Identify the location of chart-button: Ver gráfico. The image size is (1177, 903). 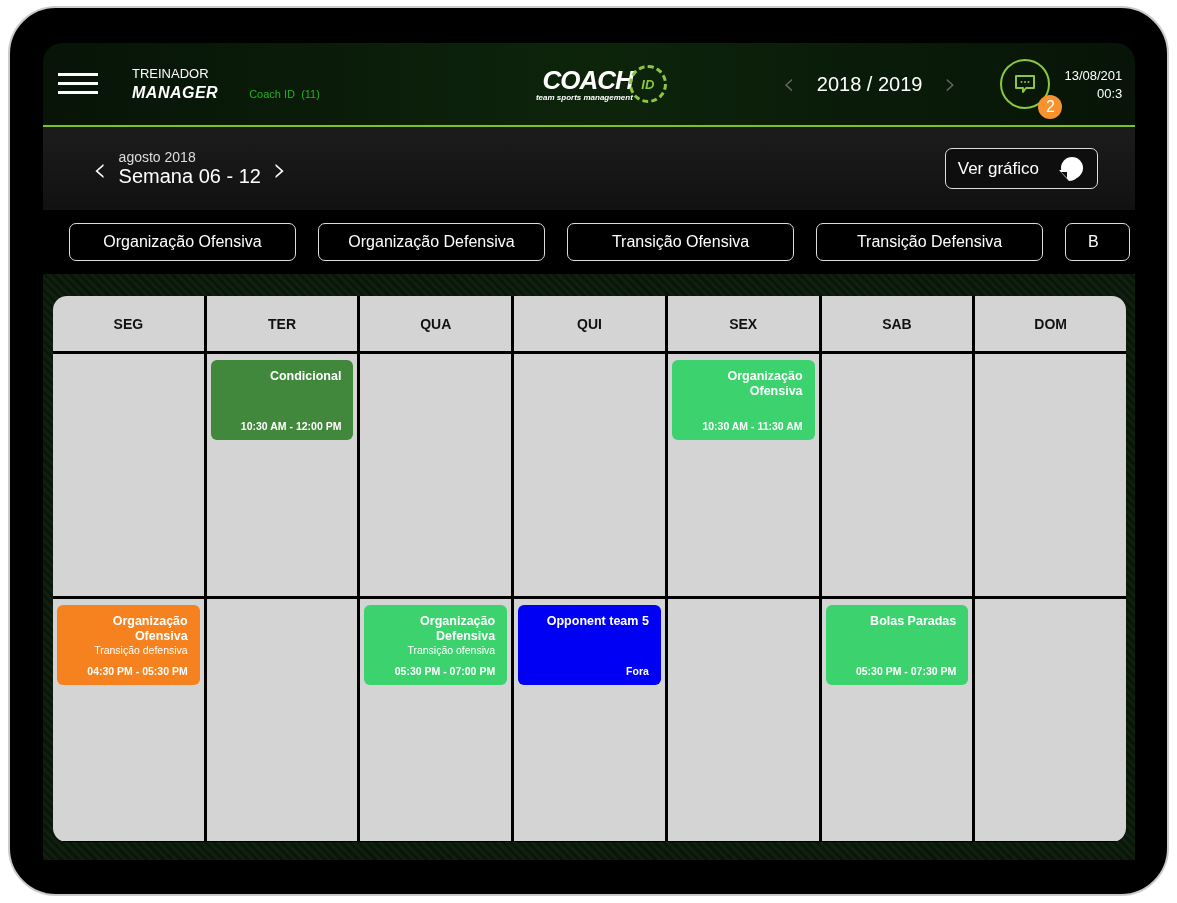
(1021, 168).